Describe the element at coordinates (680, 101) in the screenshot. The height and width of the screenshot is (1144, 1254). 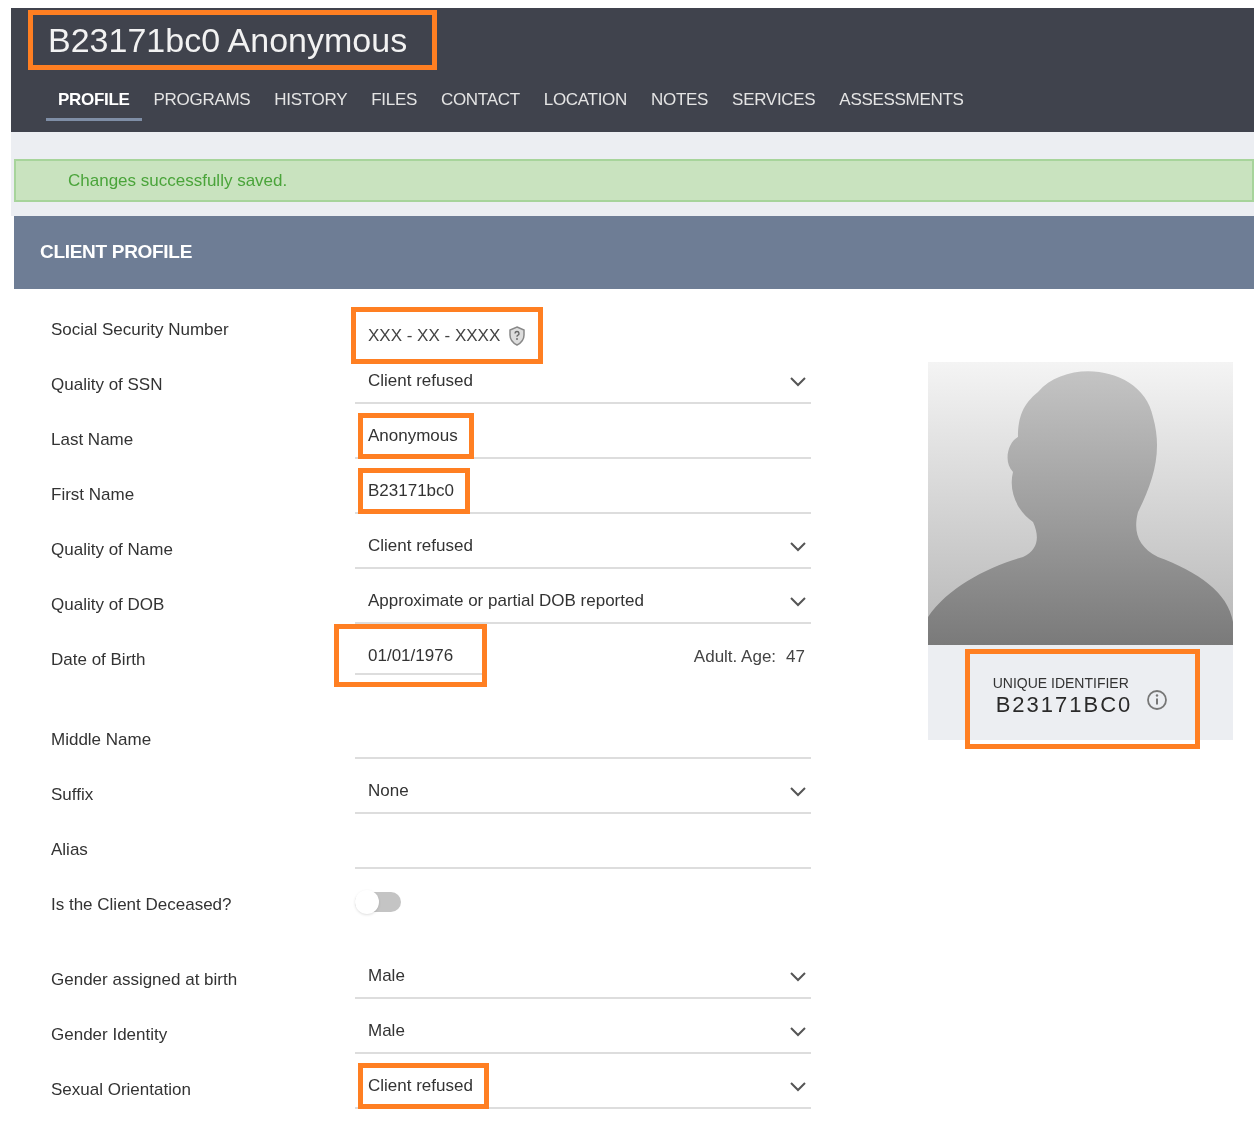
I see `nav-tab: NOTES` at that location.